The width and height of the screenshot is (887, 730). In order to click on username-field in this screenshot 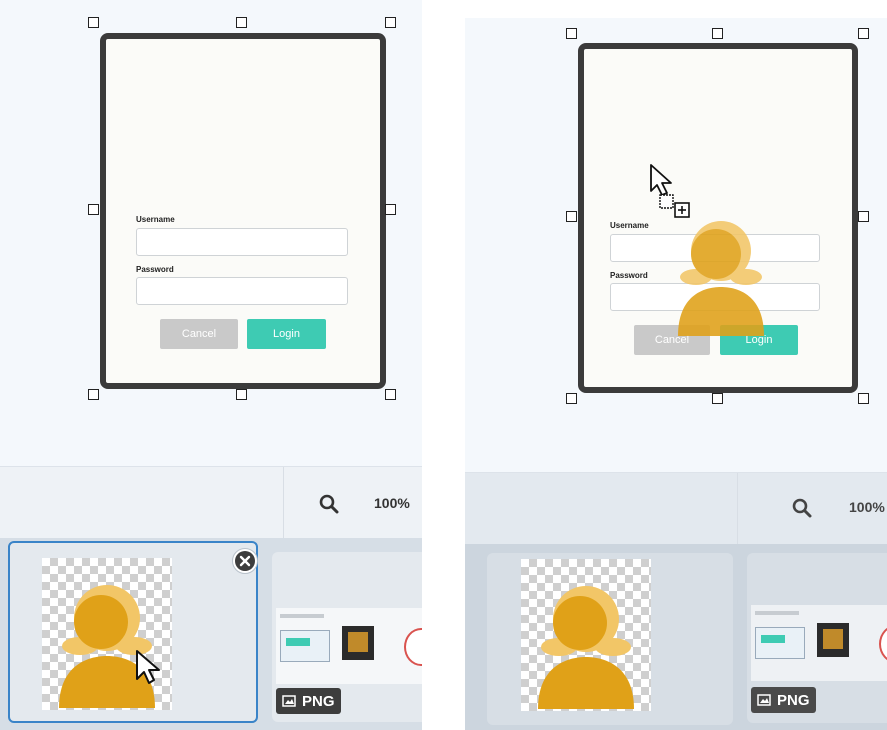, I will do `click(242, 242)`.